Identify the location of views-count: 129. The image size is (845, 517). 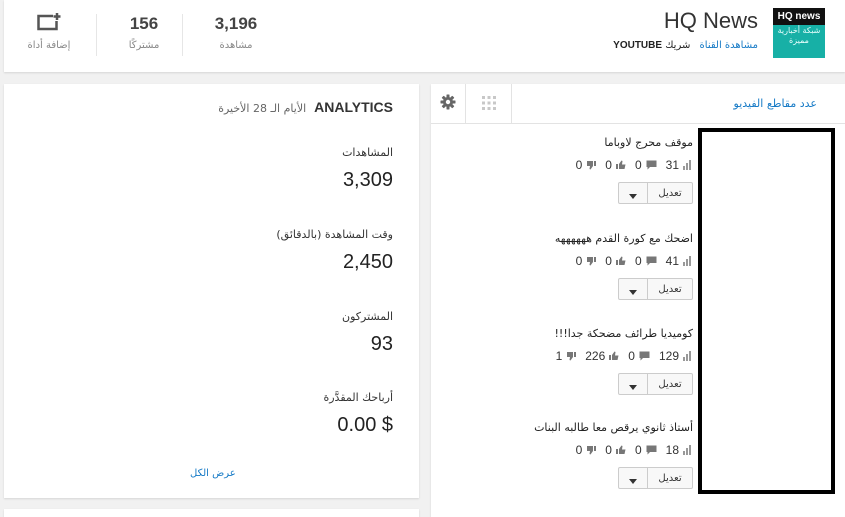
(668, 356).